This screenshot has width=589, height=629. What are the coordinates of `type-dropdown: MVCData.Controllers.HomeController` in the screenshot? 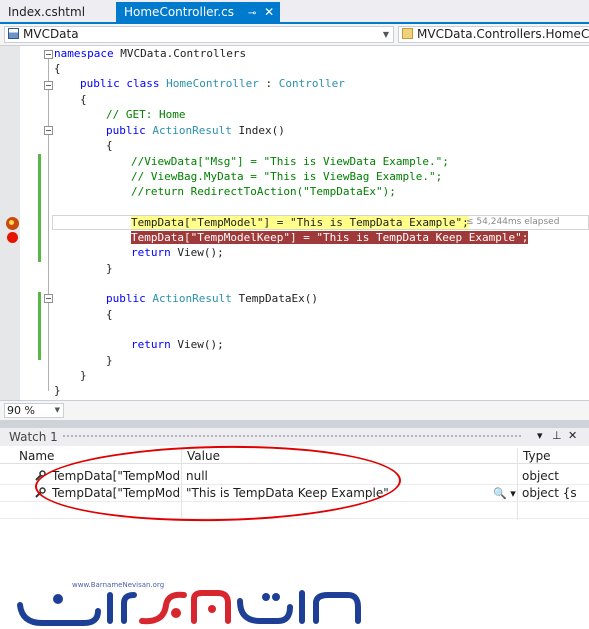 It's located at (493, 34).